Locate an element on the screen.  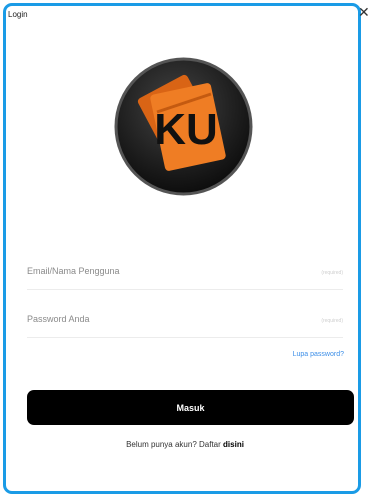
register-prompt-text: Belum punya akun? Daftar is located at coordinates (173, 444).